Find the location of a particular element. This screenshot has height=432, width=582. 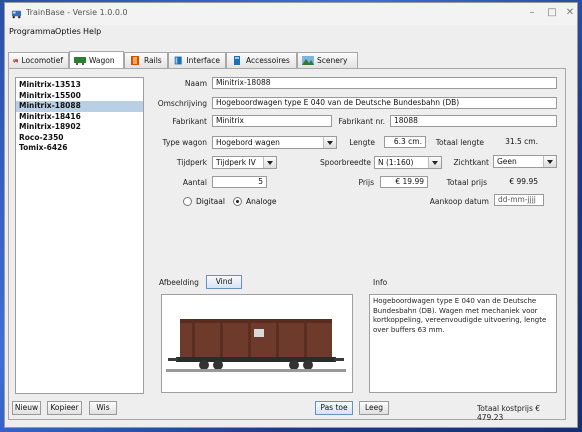

leeg-button: Leeg is located at coordinates (374, 408).